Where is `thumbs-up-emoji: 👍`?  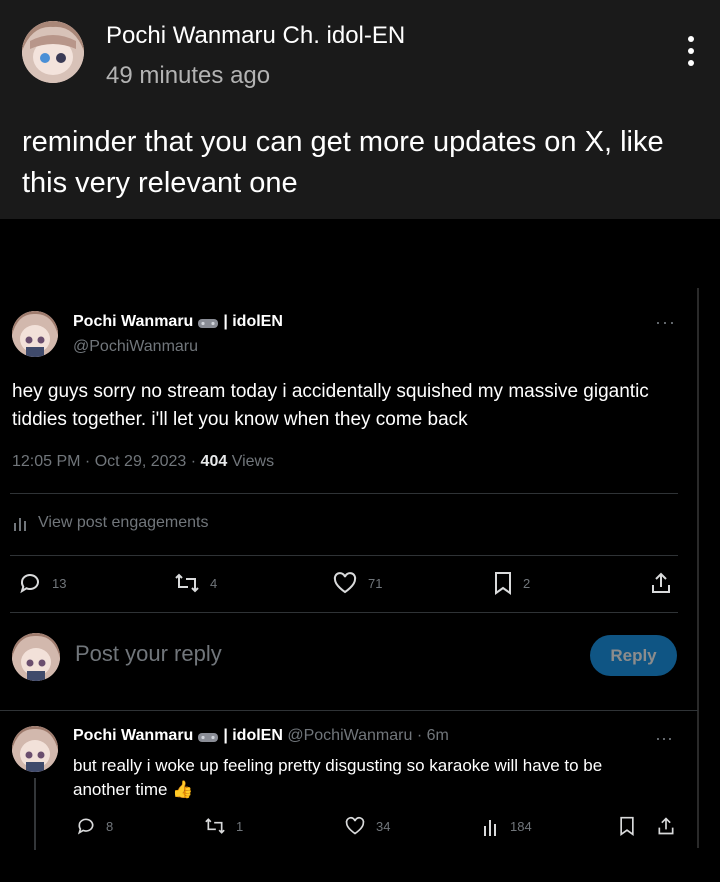 thumbs-up-emoji: 👍 is located at coordinates (183, 789).